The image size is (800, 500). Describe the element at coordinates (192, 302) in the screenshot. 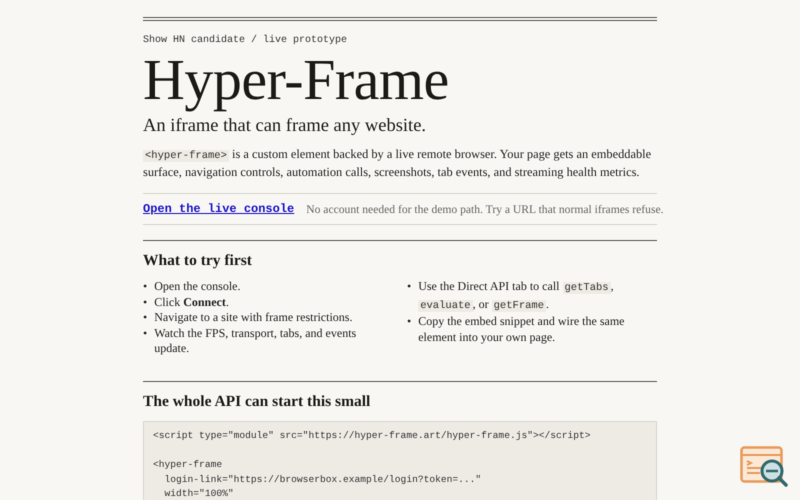

I see `list-item: Click Connect.` at that location.